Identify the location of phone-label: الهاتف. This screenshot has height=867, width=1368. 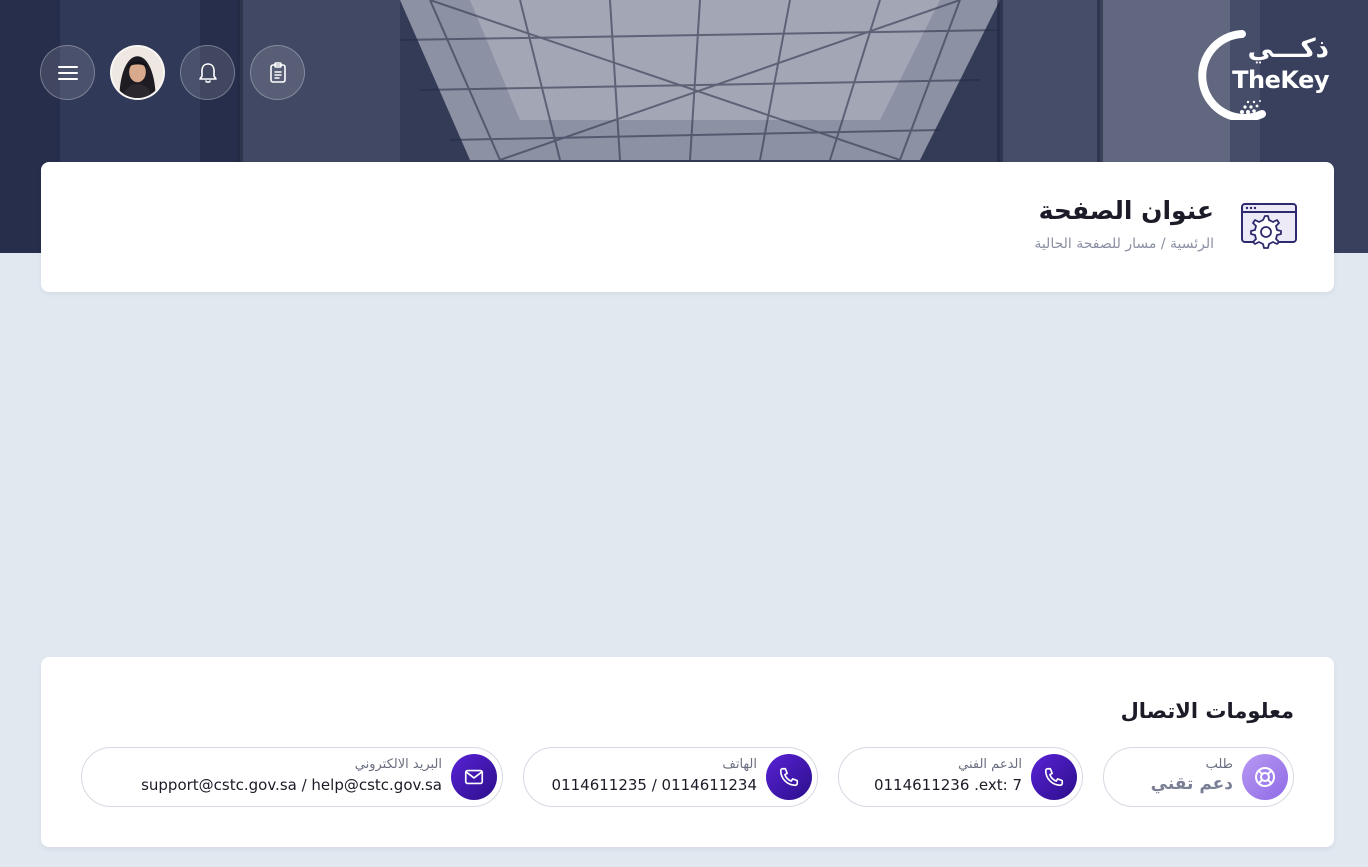
(739, 764).